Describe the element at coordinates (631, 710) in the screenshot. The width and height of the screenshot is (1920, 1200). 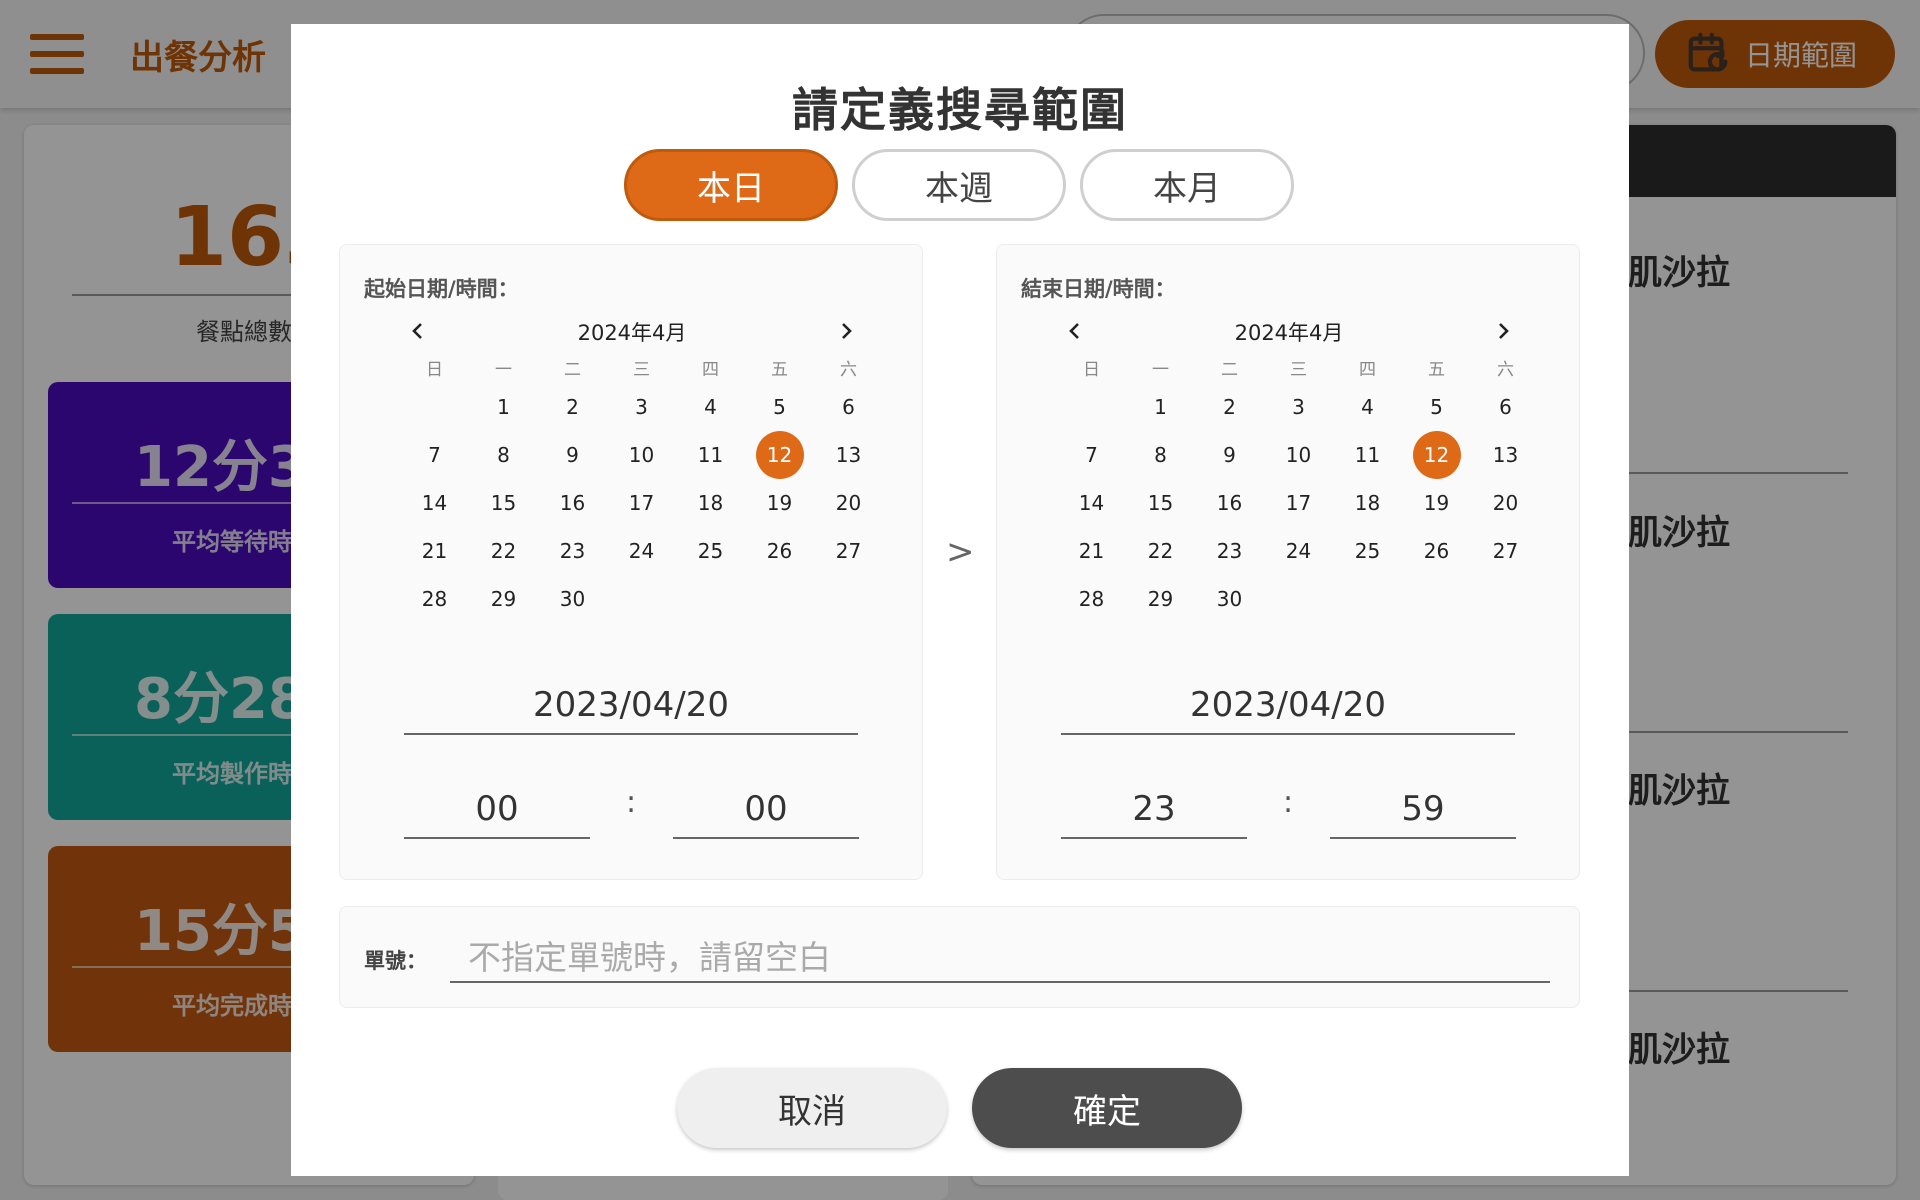
I see `start-date-field: 2023/04/20` at that location.